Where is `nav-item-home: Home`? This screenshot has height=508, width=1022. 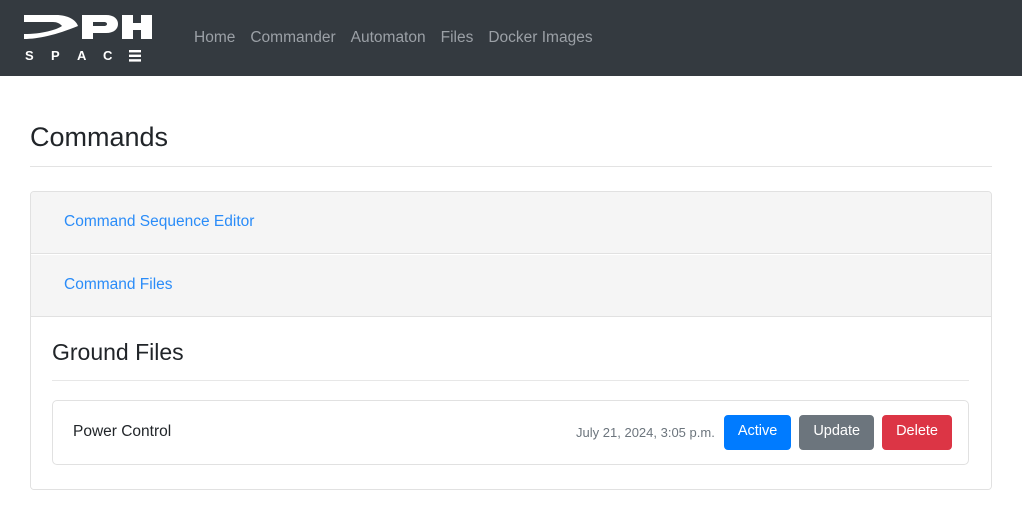
nav-item-home: Home is located at coordinates (222, 38).